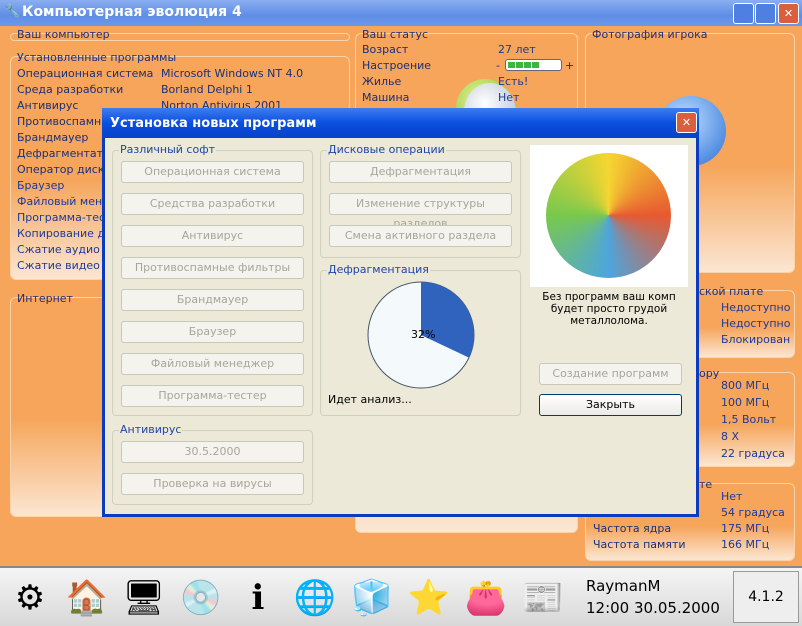 This screenshot has width=802, height=626. Describe the element at coordinates (386, 149) in the screenshot. I see `disk-group-title: Дисковые операции` at that location.